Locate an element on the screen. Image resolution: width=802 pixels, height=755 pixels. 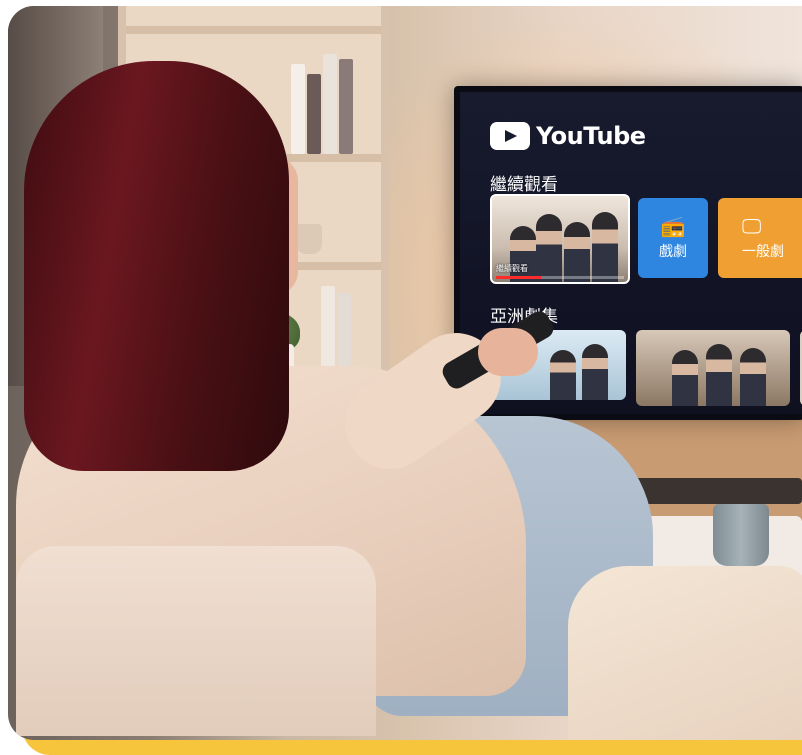
continue-watching-title: 繼續觀看 is located at coordinates (524, 185).